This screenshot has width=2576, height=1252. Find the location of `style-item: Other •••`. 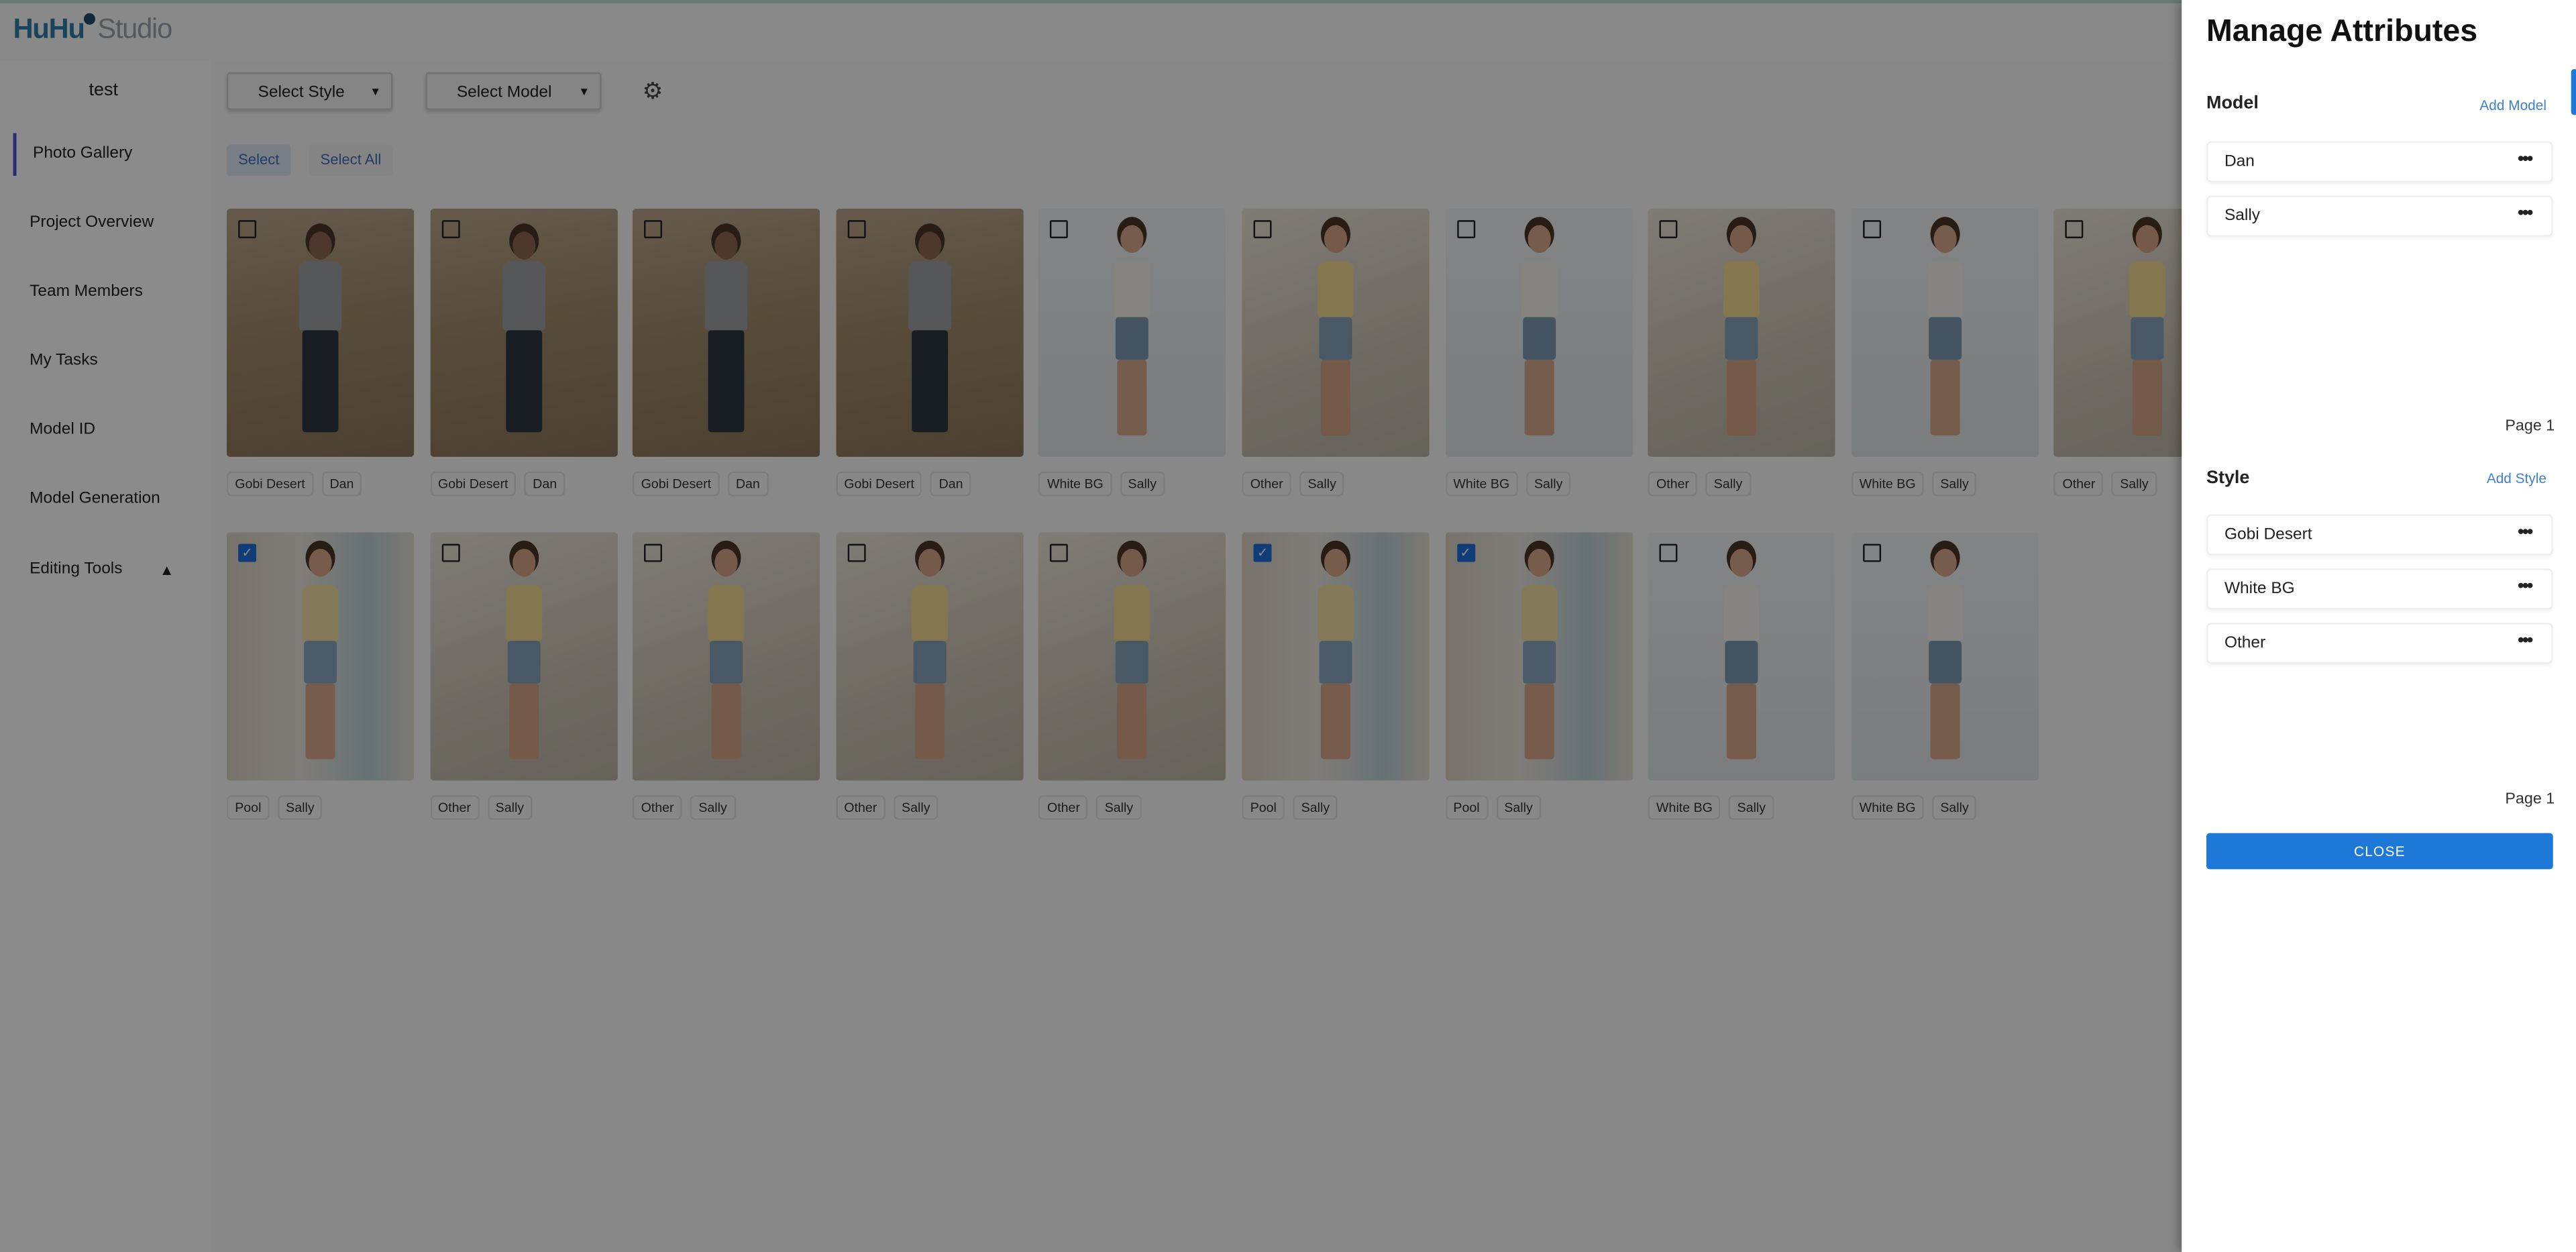

style-item: Other ••• is located at coordinates (2379, 643).